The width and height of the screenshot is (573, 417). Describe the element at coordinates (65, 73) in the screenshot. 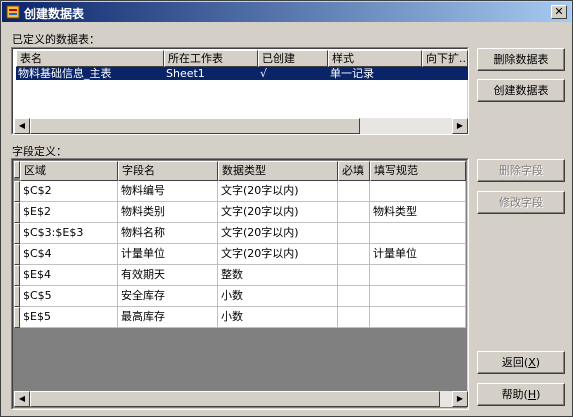

I see `table-cell: 物料基础信息_主表` at that location.